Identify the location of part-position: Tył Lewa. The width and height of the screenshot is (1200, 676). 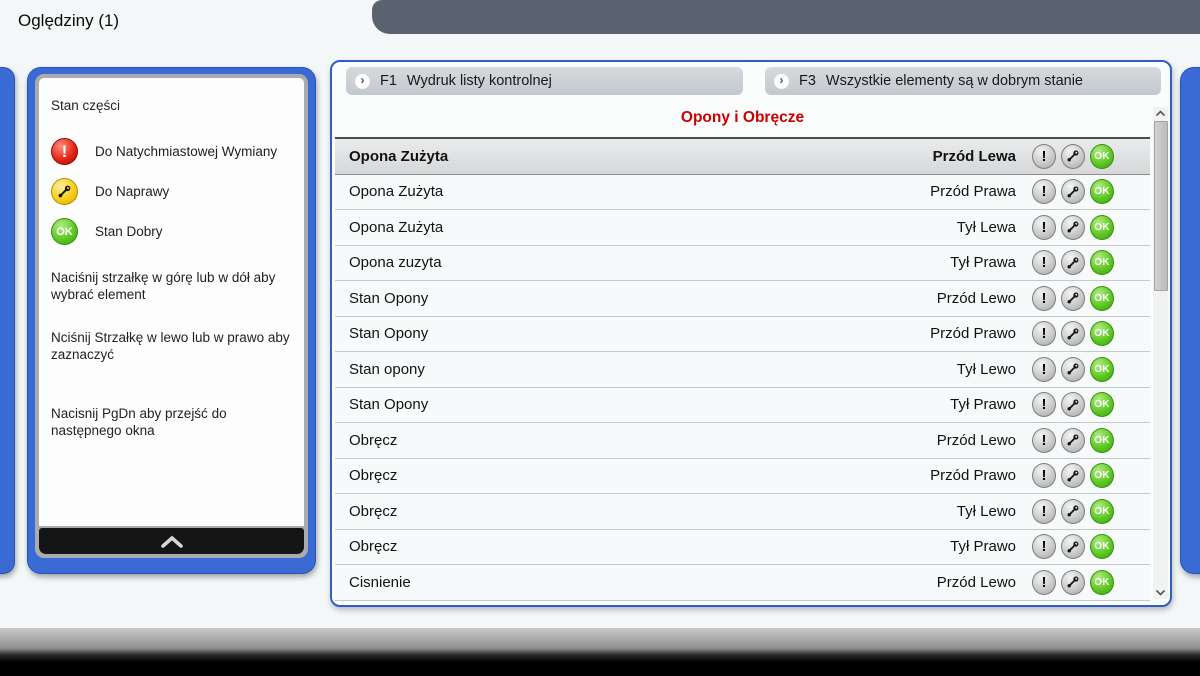
(986, 227).